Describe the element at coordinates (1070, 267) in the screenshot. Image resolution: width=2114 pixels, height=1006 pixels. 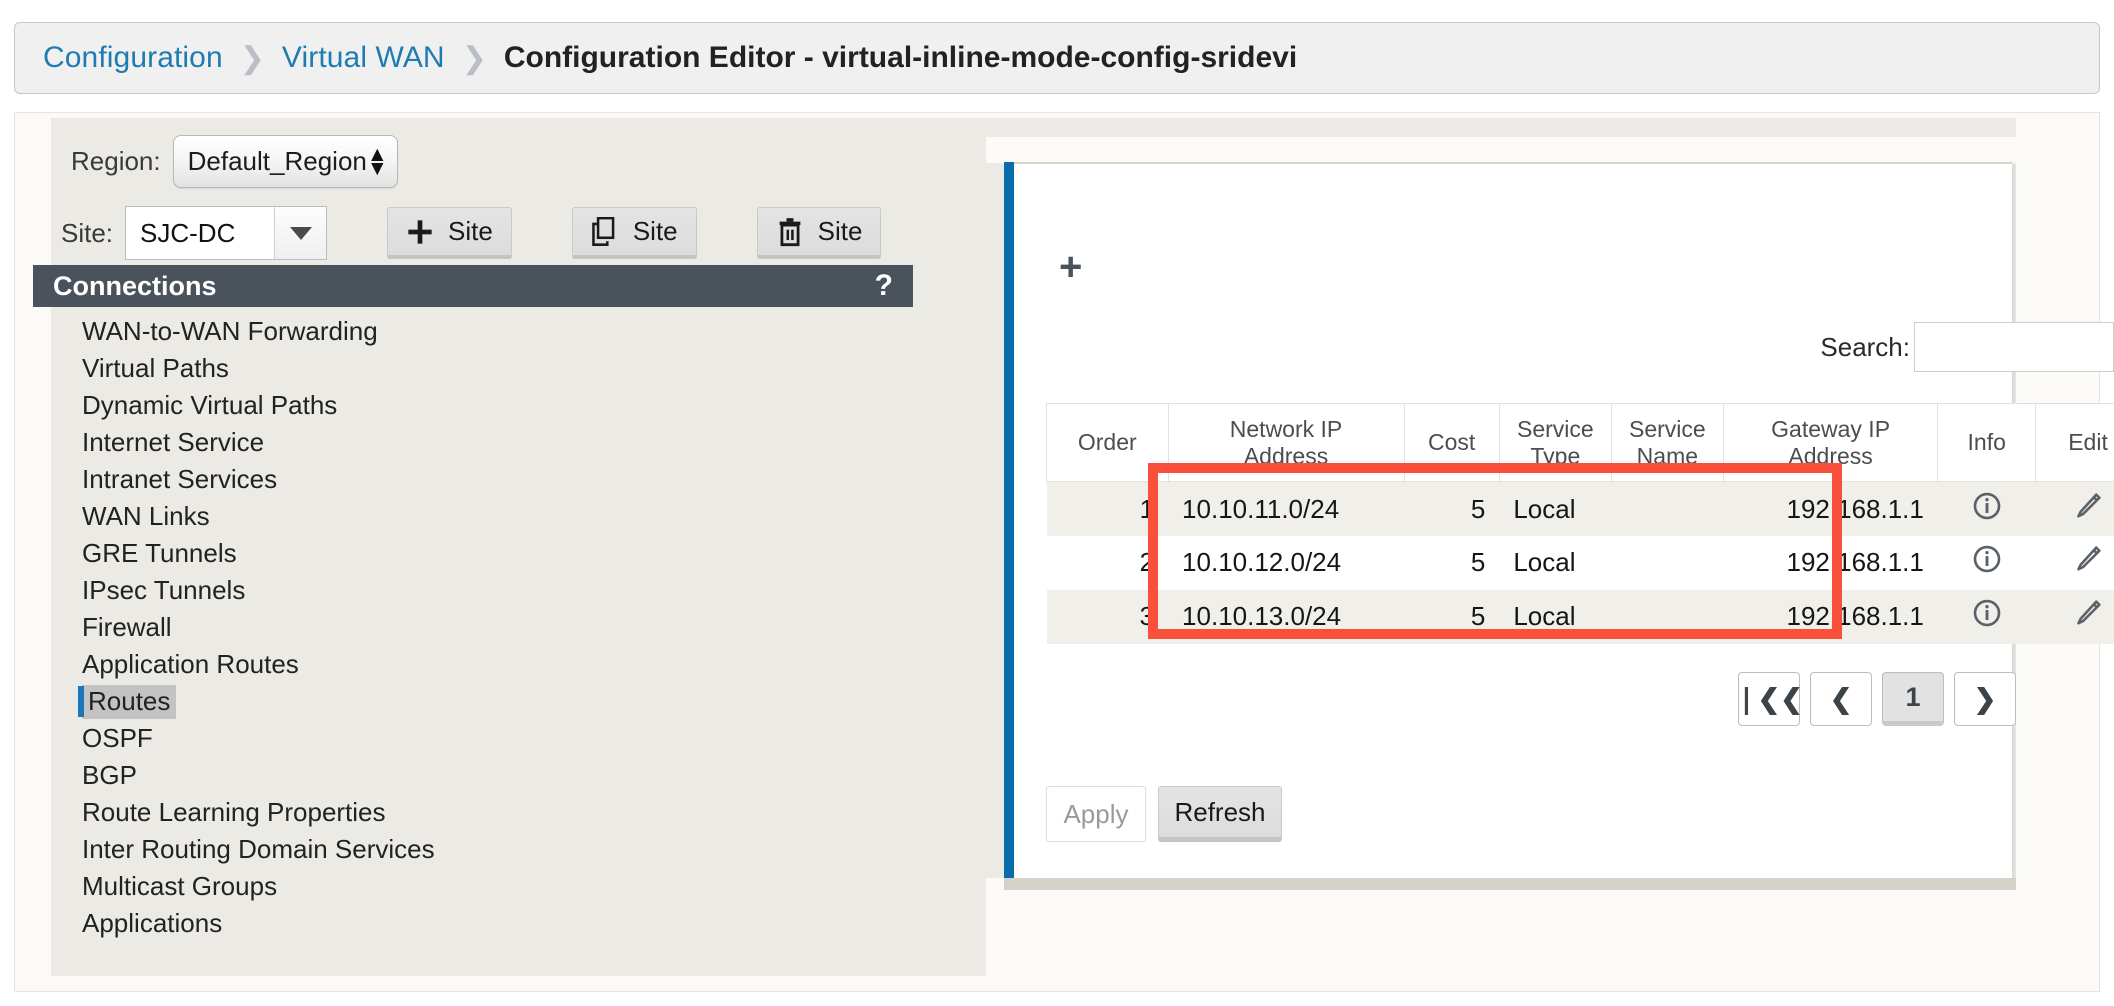
I see `add-route-button: +` at that location.